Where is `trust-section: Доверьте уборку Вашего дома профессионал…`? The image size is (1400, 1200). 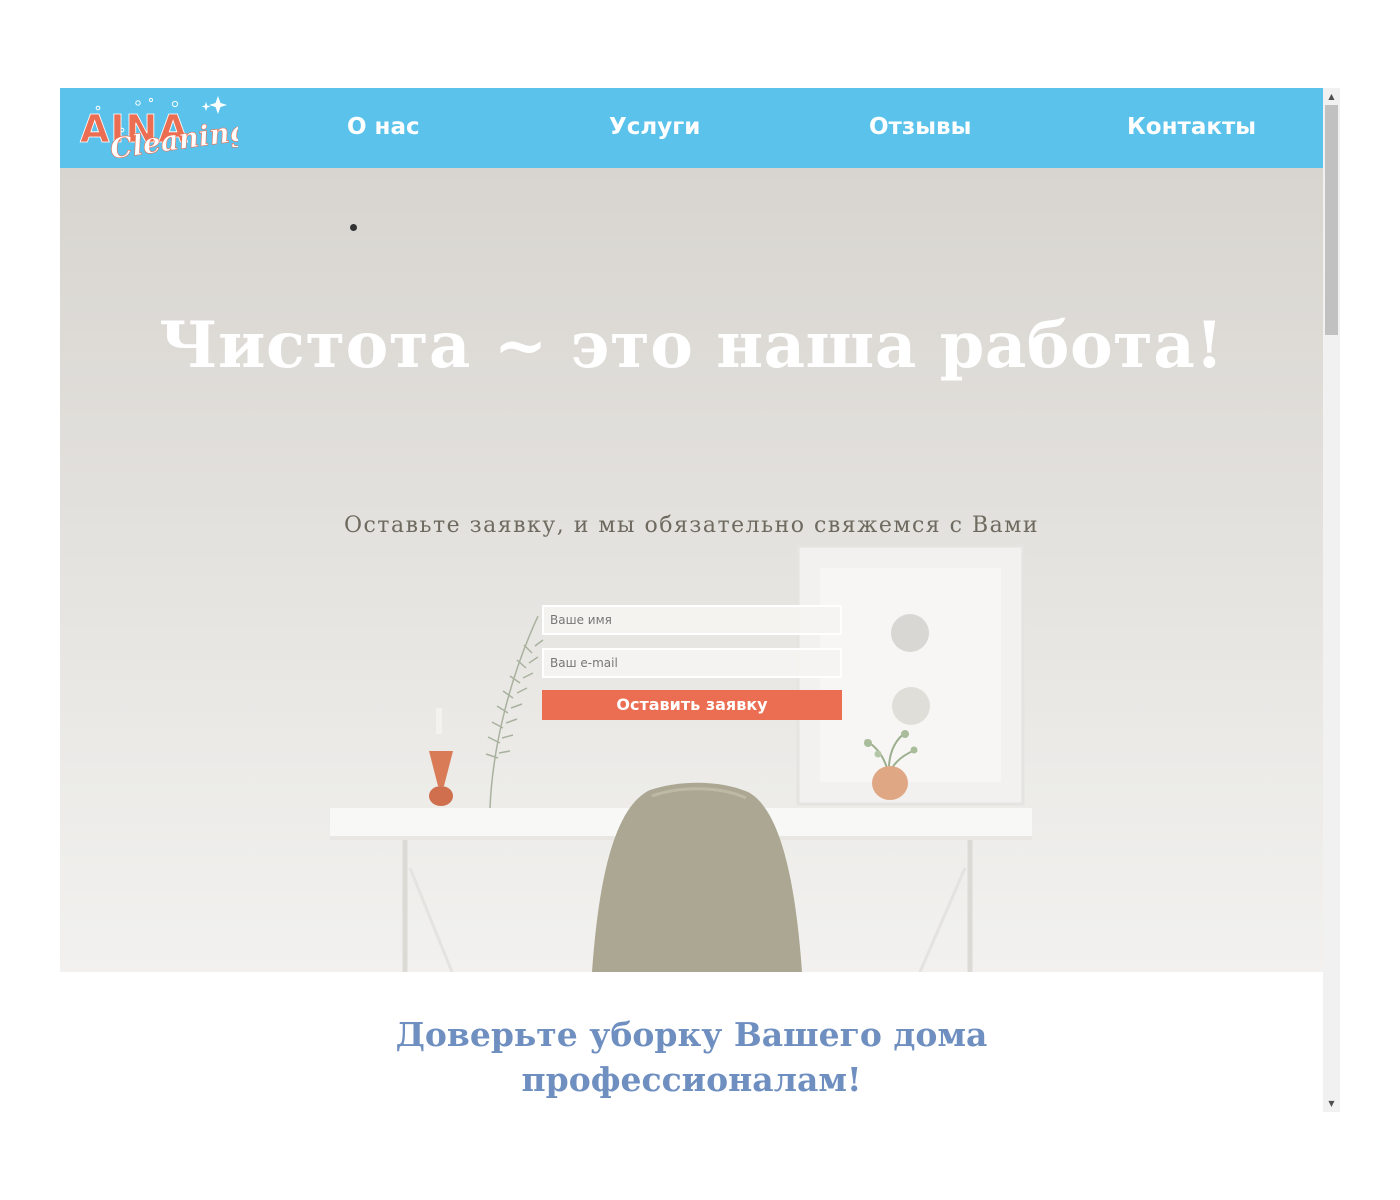 trust-section: Доверьте уборку Вашего дома профессионал… is located at coordinates (691, 1042).